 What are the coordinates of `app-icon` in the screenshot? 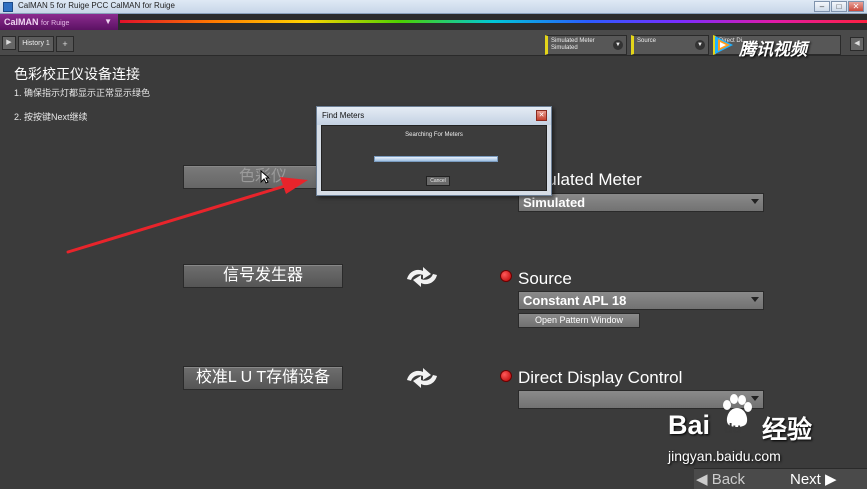 It's located at (8, 7).